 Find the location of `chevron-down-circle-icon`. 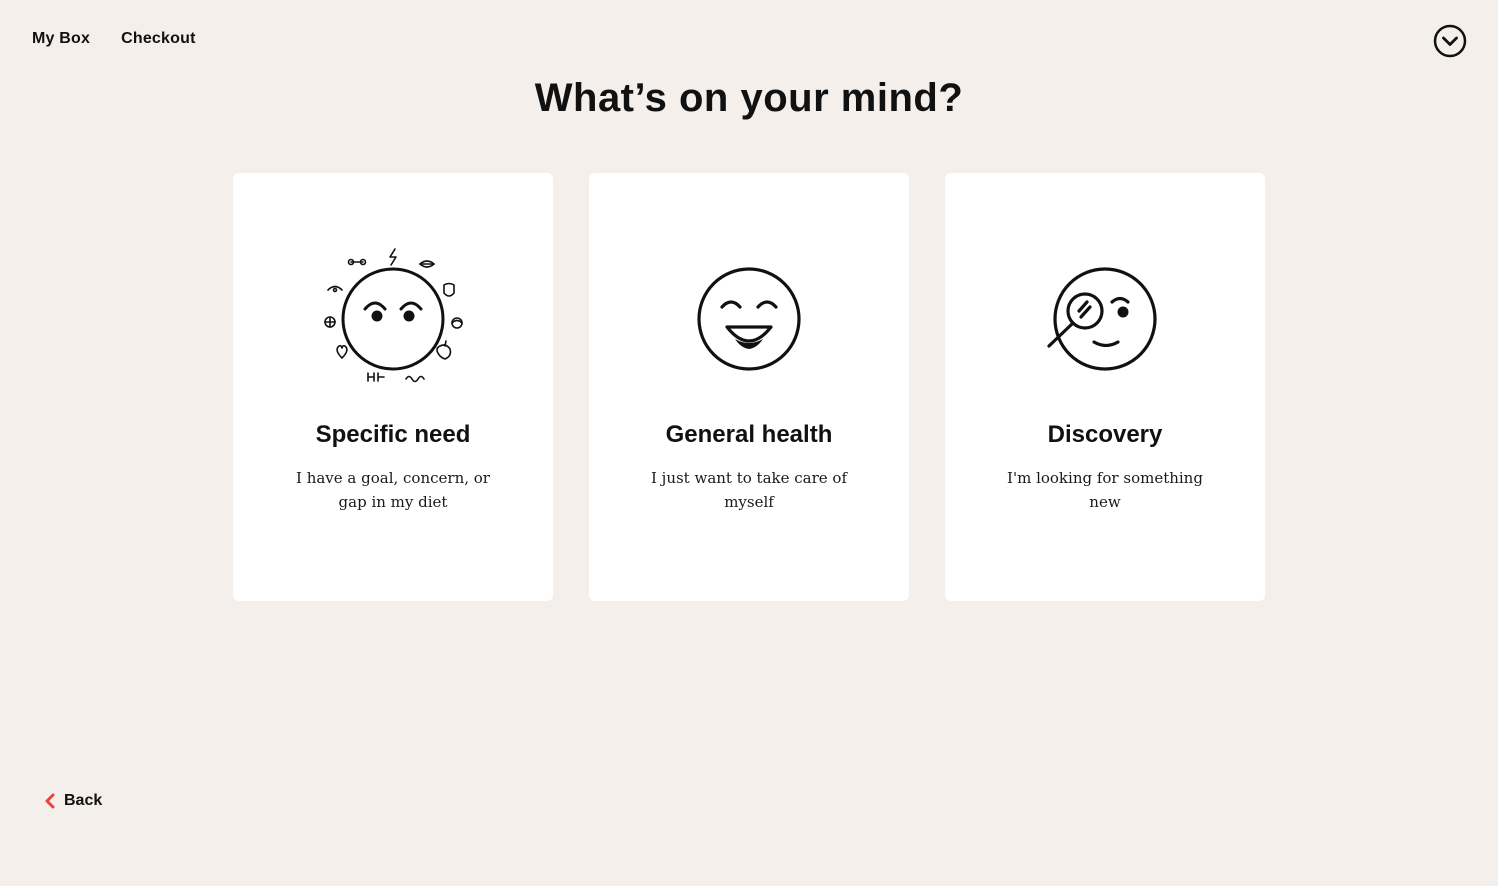

chevron-down-circle-icon is located at coordinates (1450, 41).